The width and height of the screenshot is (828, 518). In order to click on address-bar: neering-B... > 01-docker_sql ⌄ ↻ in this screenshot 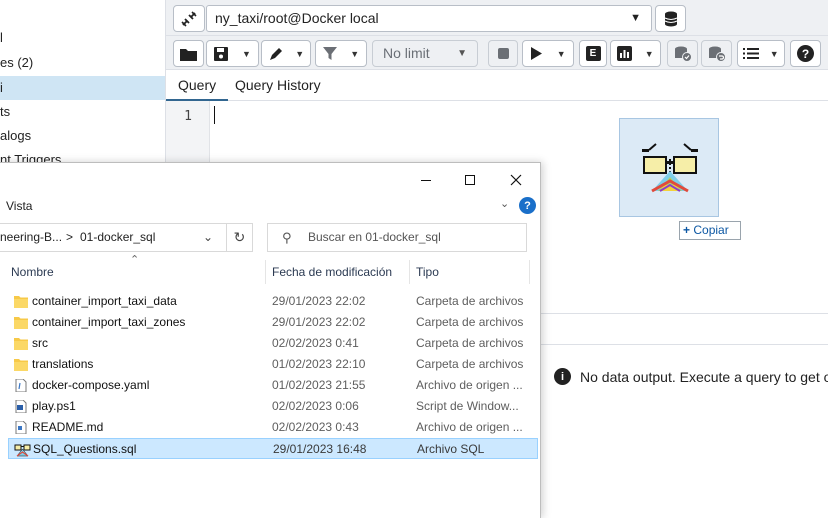, I will do `click(126, 237)`.